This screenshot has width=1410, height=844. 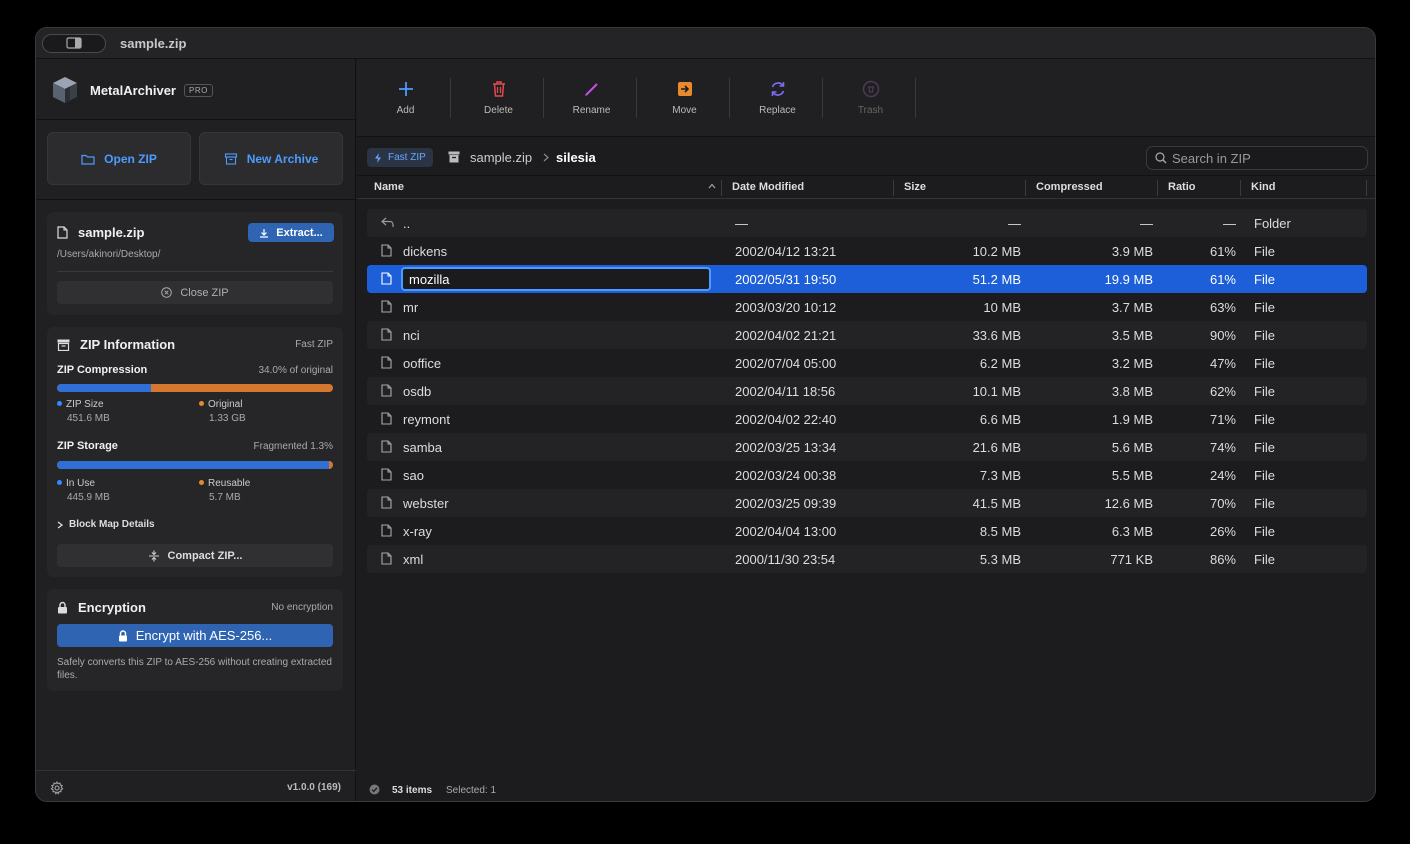 I want to click on file-size: 33.6 MB, so click(x=996, y=335).